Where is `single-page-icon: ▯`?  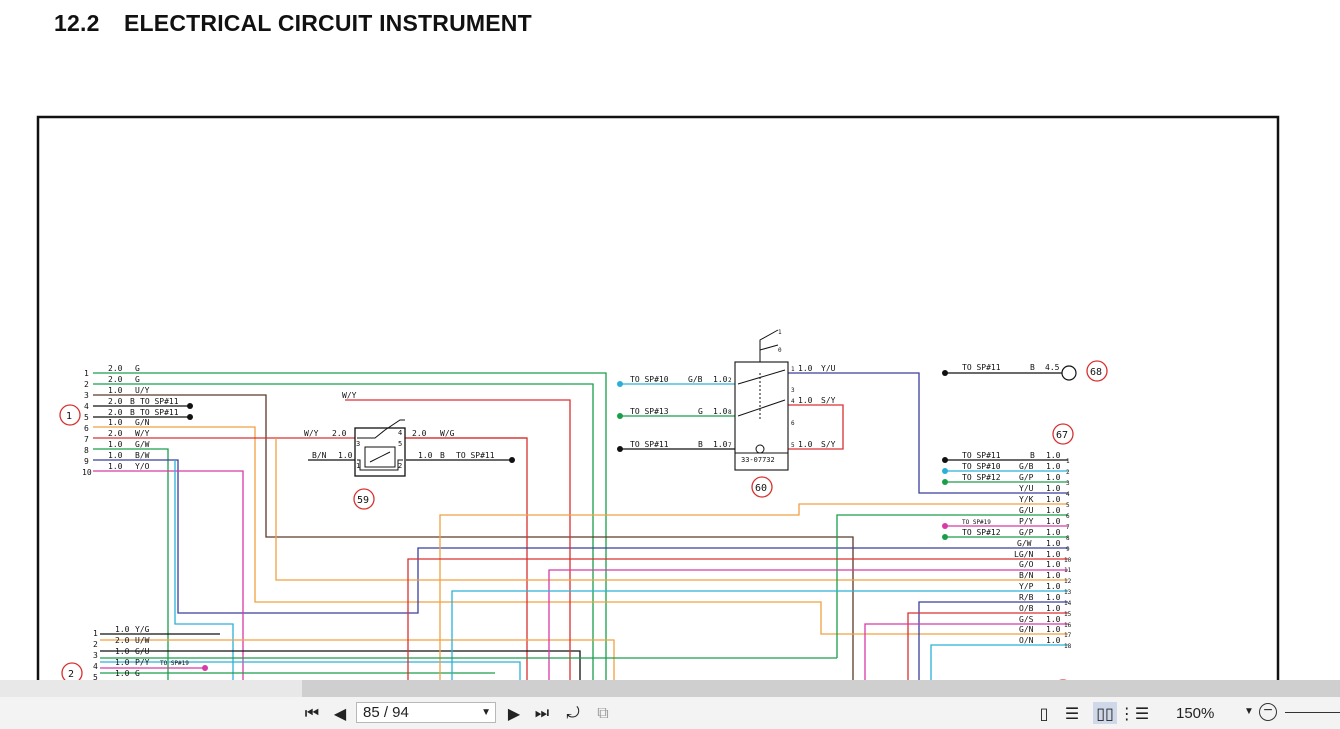
single-page-icon: ▯ is located at coordinates (1044, 713).